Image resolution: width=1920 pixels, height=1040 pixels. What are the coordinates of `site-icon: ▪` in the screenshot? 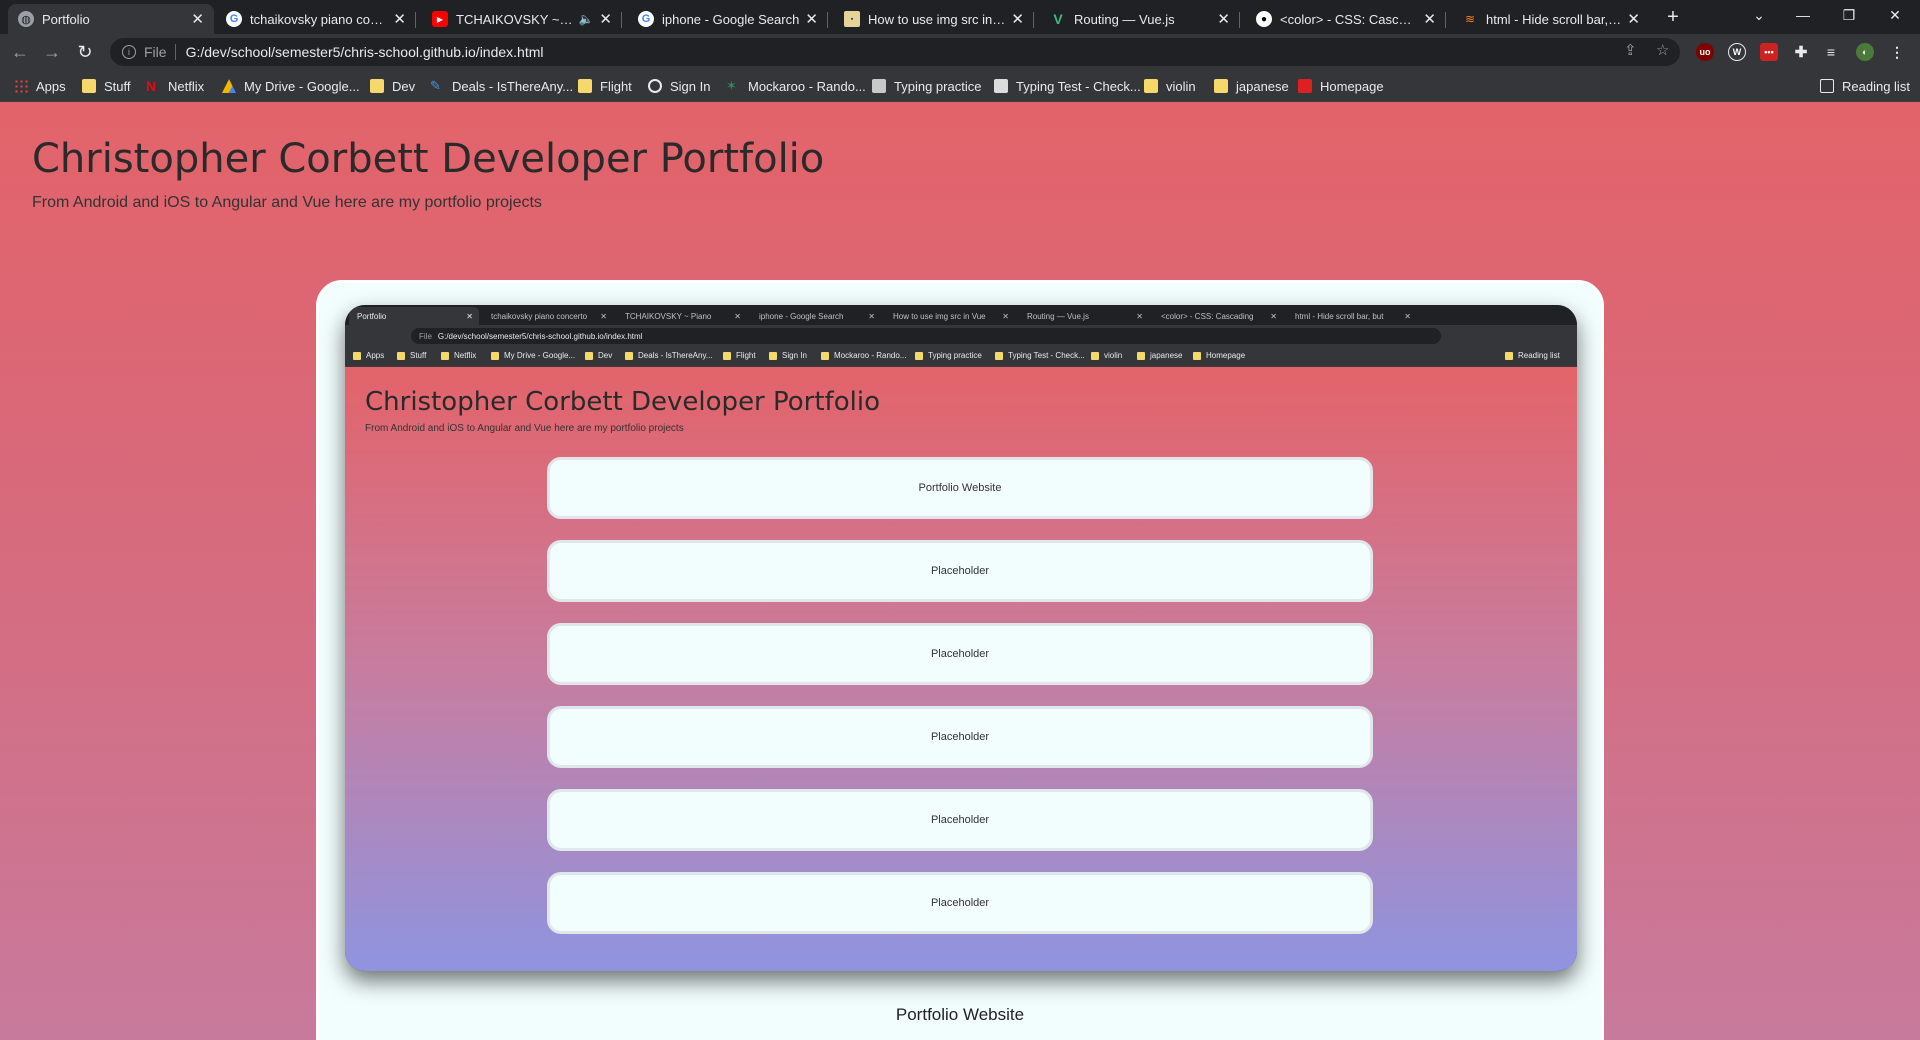 It's located at (852, 19).